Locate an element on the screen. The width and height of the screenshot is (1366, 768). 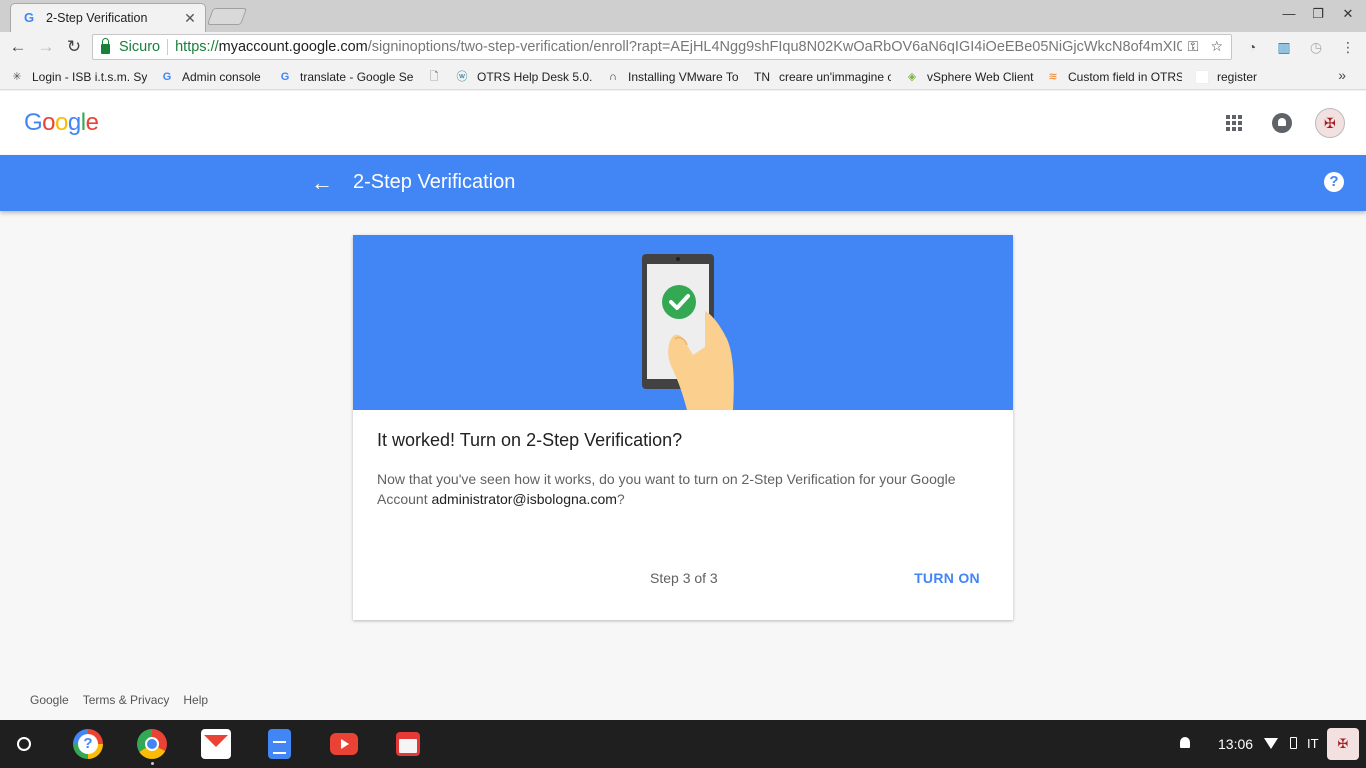
security-label: Sicuro is located at coordinates (140, 47).